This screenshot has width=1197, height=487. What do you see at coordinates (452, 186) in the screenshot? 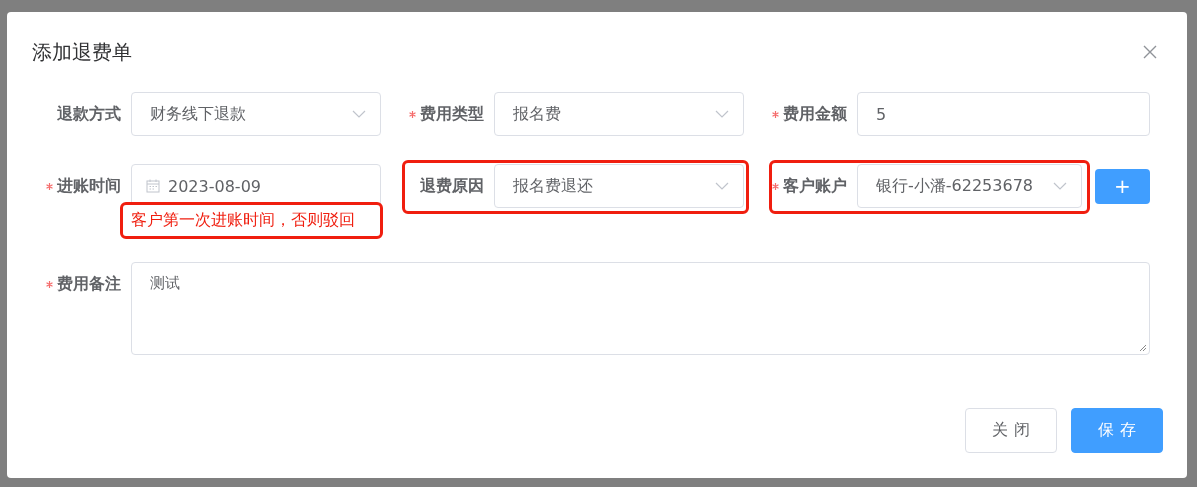
I see `field-label: 退费原因` at bounding box center [452, 186].